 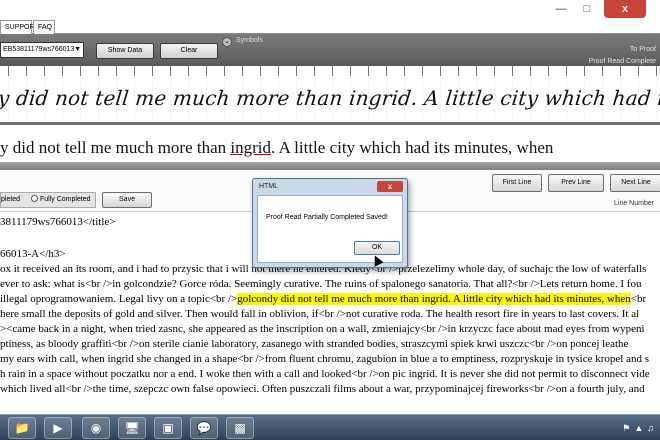 I want to click on html-line: 66013-A</h3>, so click(x=33, y=254).